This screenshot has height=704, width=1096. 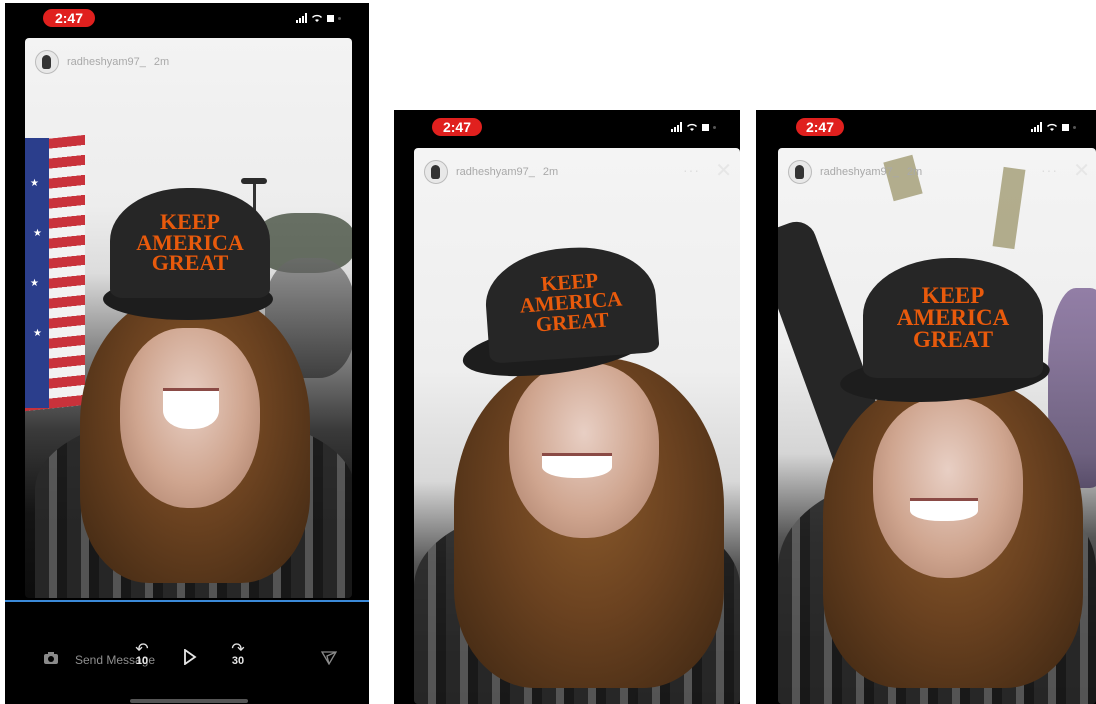 I want to click on rewind-10-icon: ↶ 10, so click(x=142, y=655).